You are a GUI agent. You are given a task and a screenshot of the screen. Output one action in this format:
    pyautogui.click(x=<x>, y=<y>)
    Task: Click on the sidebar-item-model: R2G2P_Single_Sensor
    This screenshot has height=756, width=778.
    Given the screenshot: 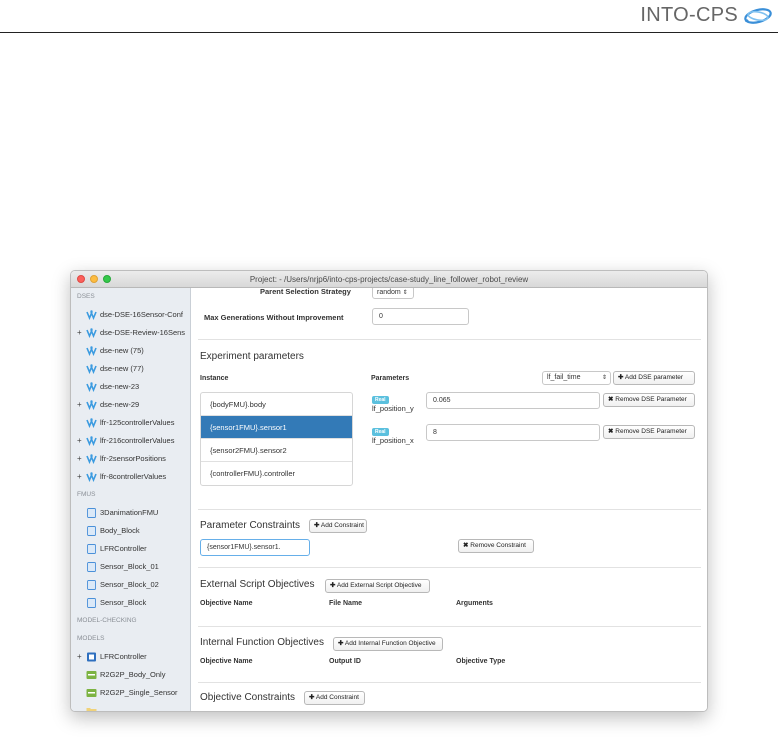 What is the action you would take?
    pyautogui.click(x=130, y=693)
    